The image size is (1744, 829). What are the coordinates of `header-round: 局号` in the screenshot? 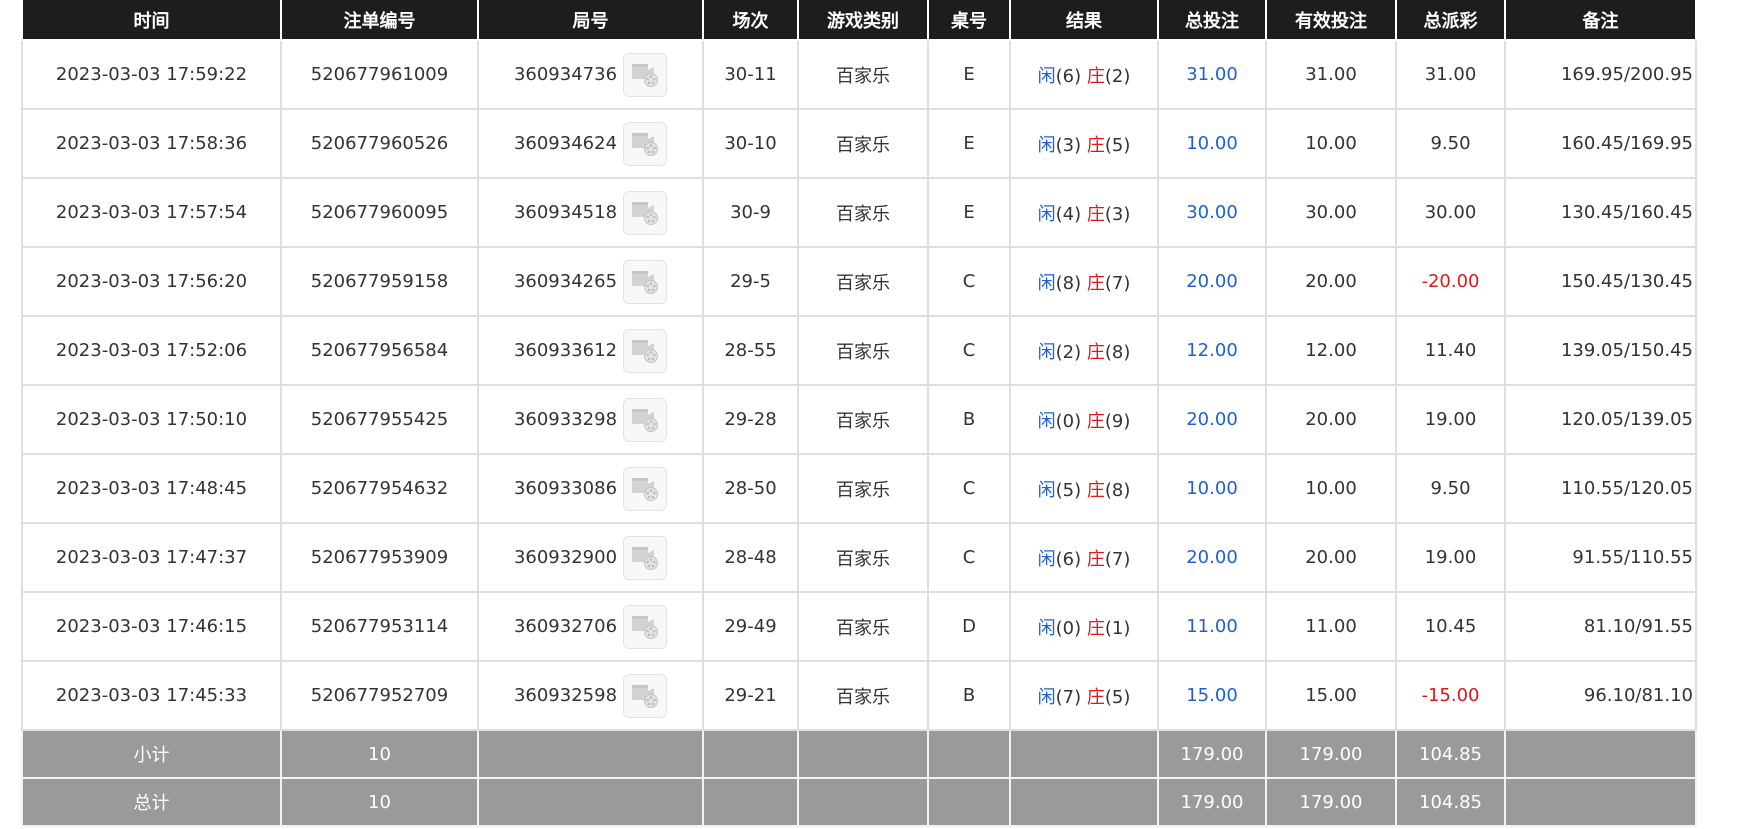 It's located at (590, 20).